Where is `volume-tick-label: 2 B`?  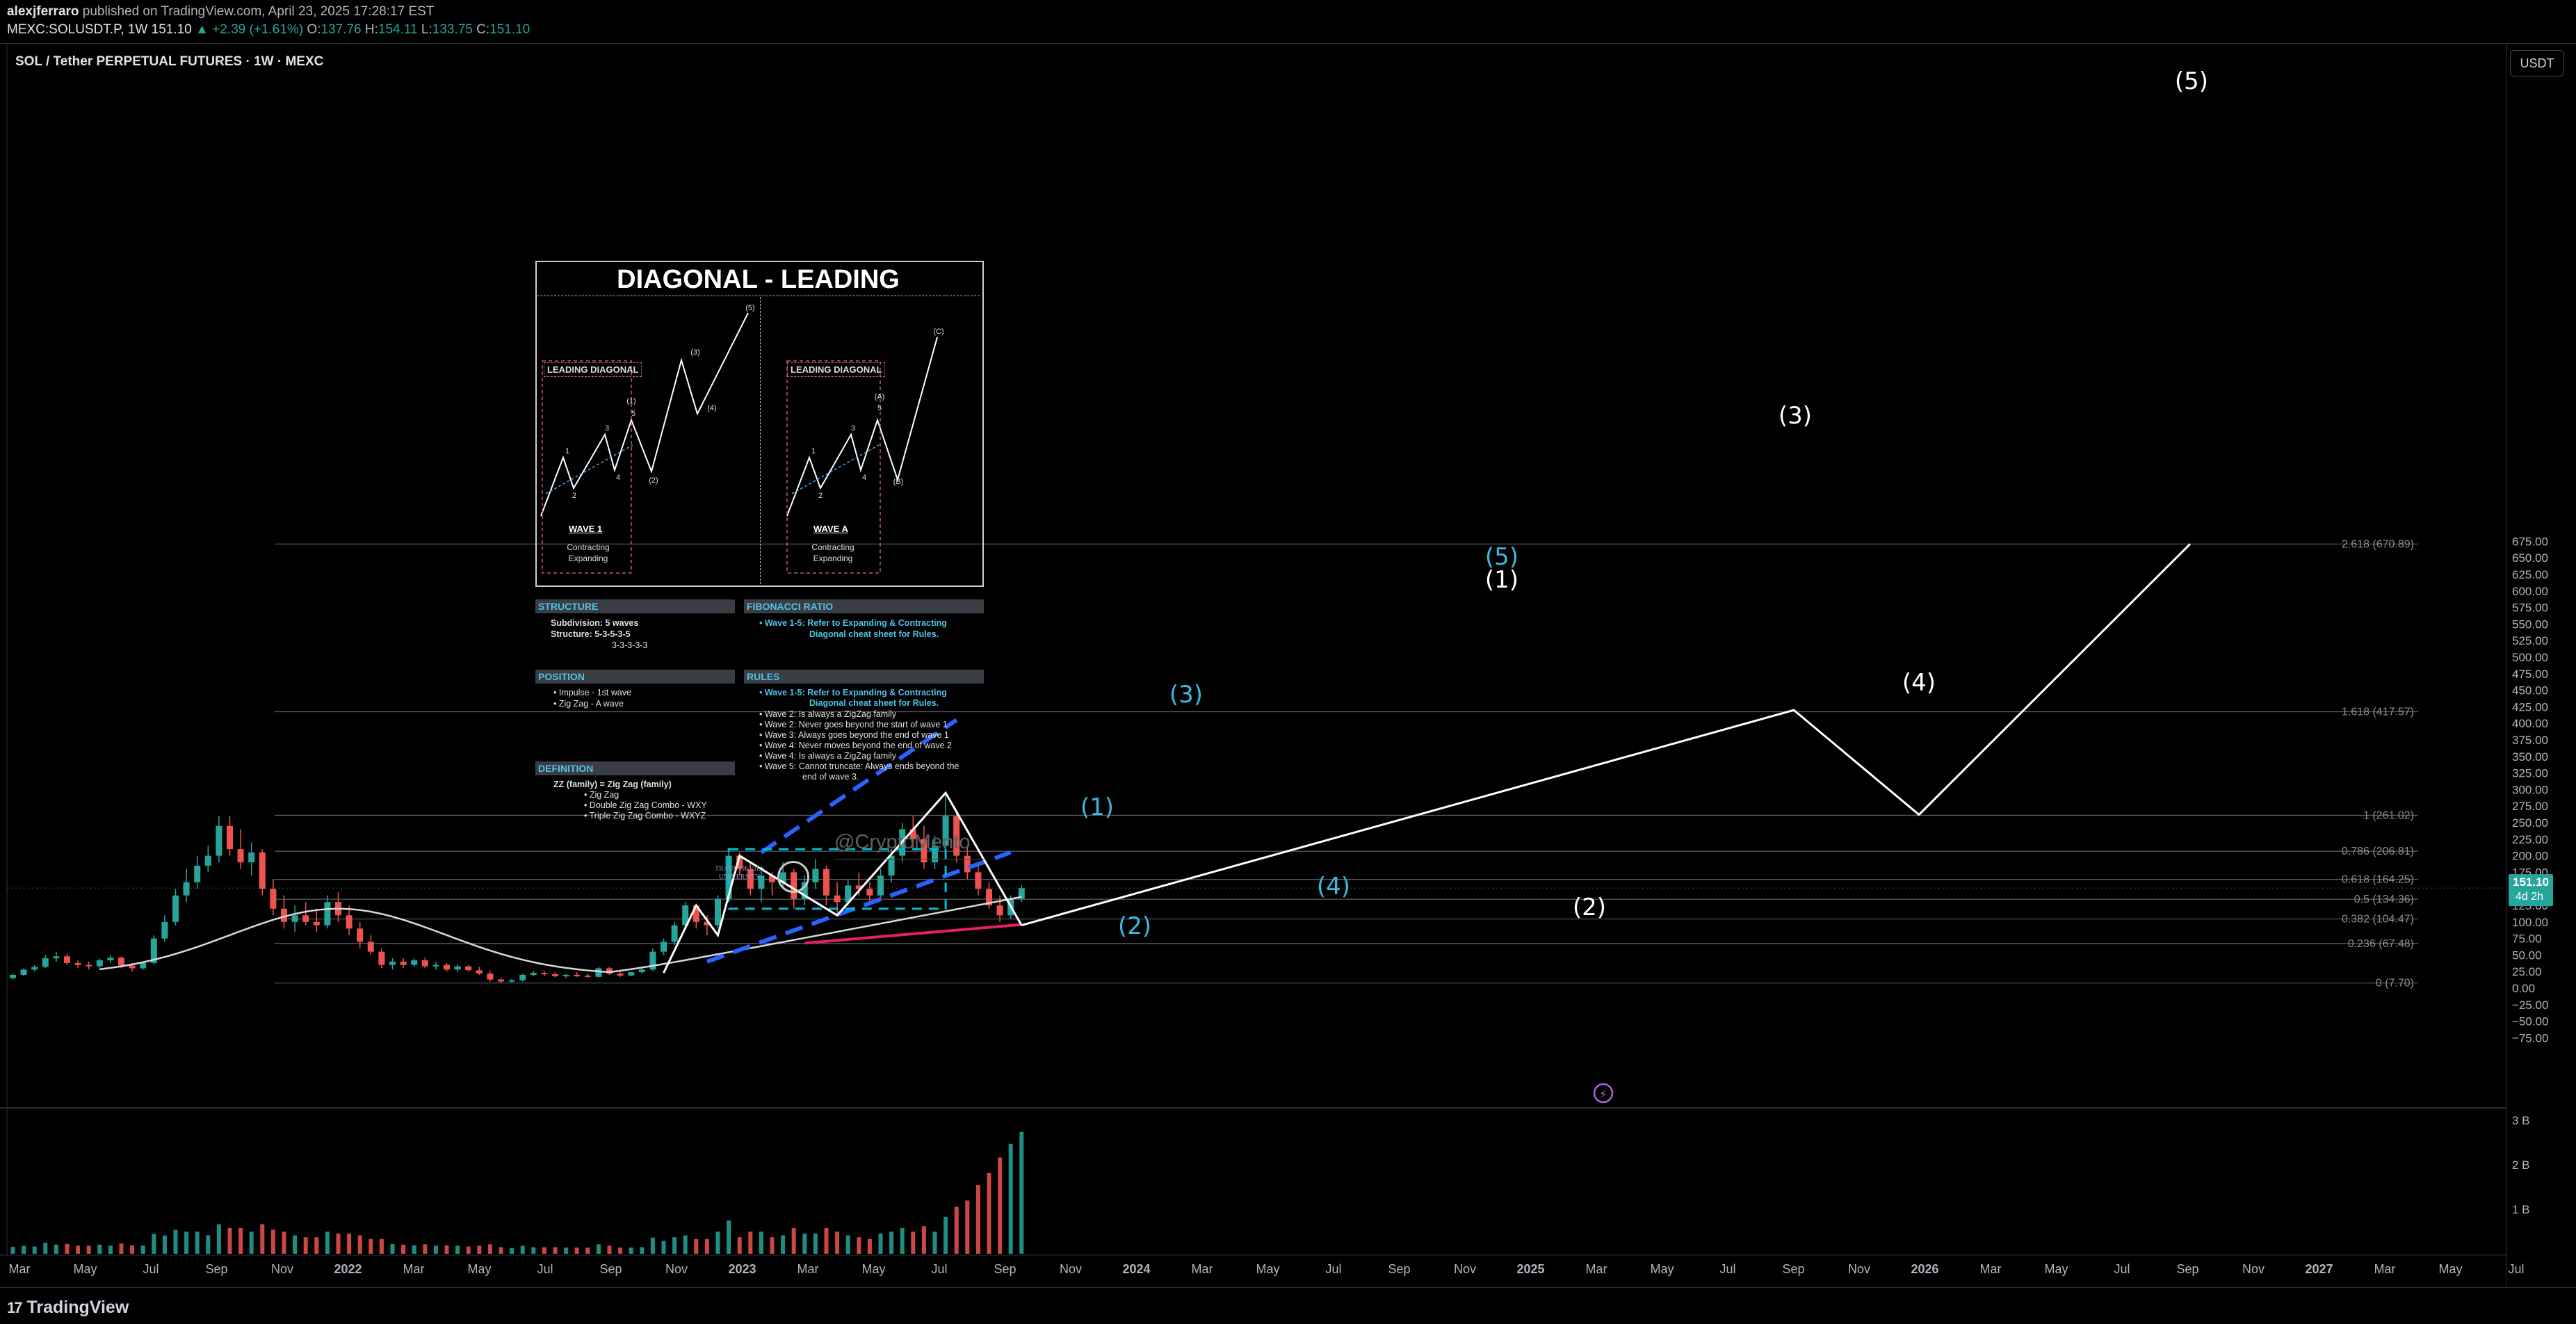 volume-tick-label: 2 B is located at coordinates (2521, 1165).